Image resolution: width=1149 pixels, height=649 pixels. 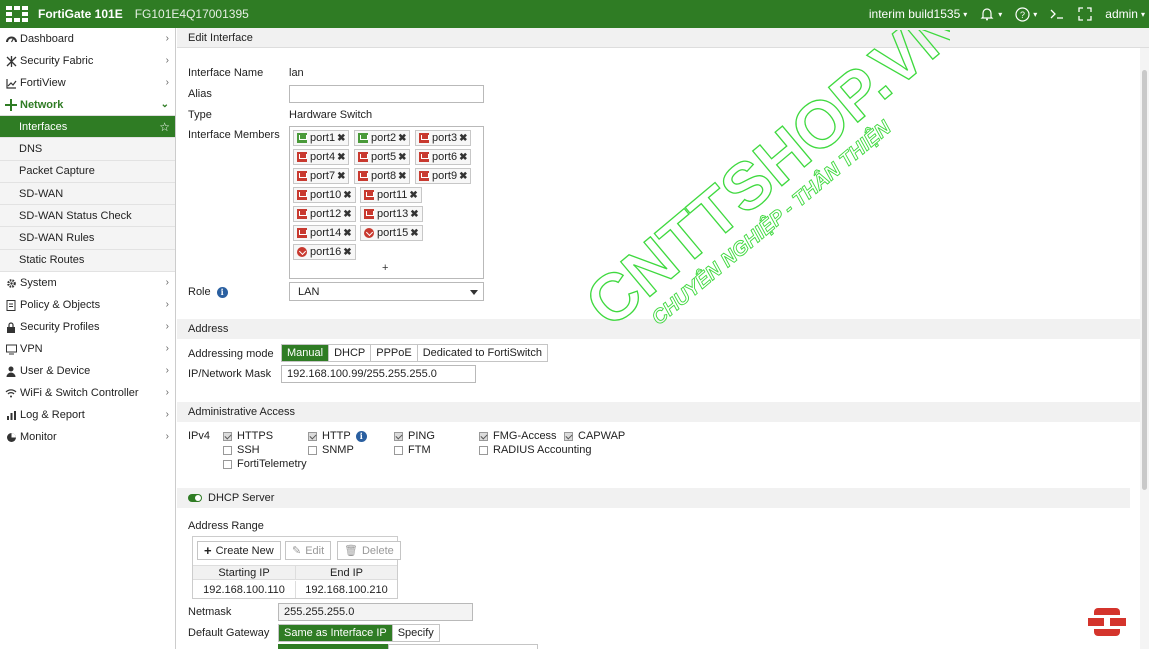 I want to click on port-icon, so click(x=424, y=176).